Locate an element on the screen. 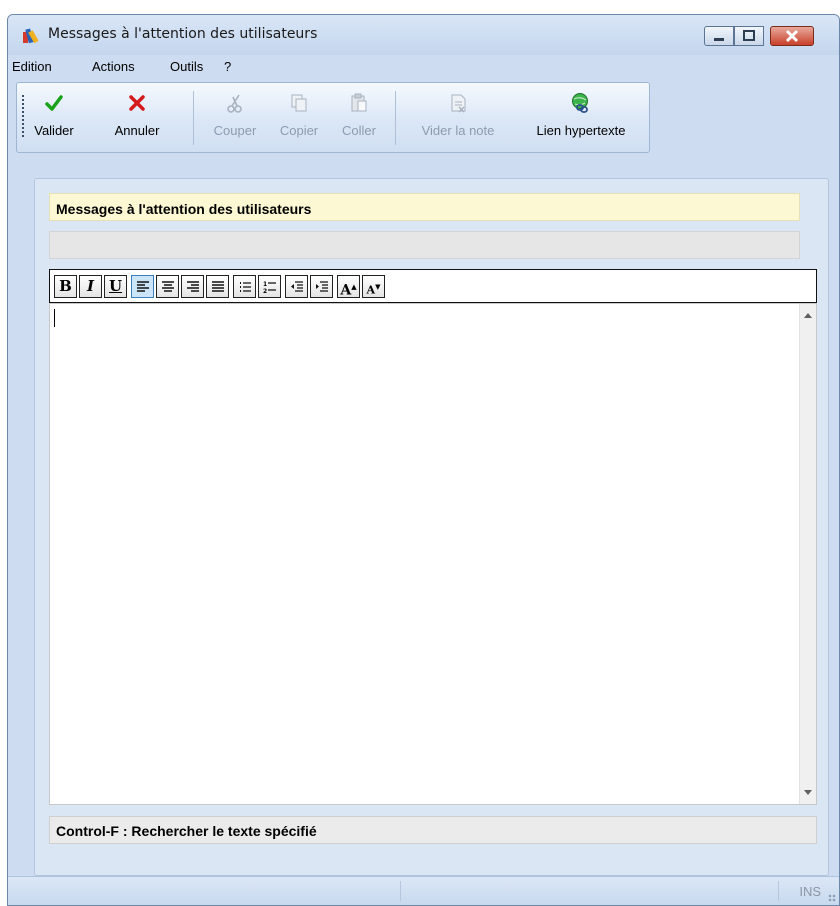  bold-button: B is located at coordinates (65, 286).